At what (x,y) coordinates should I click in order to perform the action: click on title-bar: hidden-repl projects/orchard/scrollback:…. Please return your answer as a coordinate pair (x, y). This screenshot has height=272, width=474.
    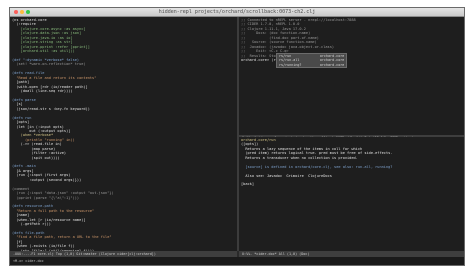
    Looking at the image, I should click on (237, 12).